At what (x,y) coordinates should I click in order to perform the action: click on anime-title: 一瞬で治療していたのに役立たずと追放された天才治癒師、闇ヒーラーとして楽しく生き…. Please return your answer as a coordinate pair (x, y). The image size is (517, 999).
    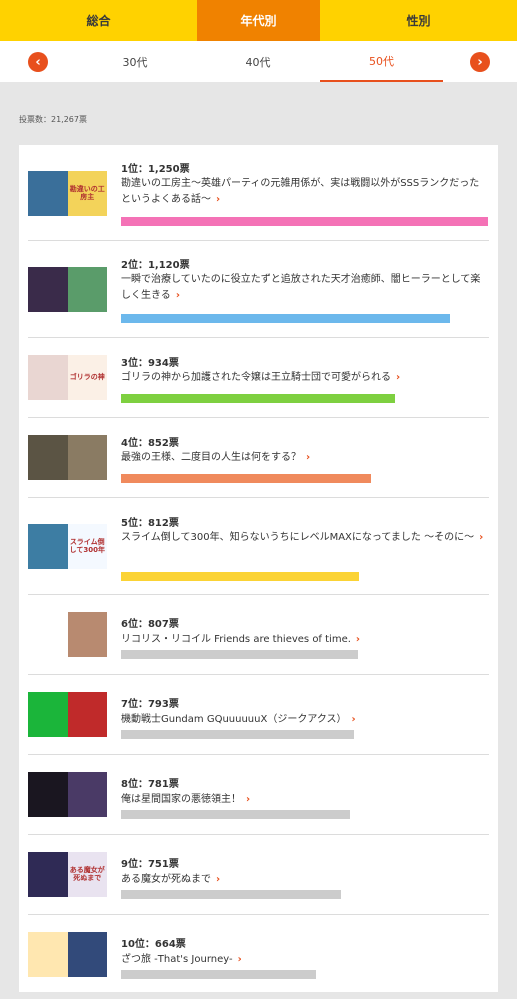
    Looking at the image, I should click on (301, 287).